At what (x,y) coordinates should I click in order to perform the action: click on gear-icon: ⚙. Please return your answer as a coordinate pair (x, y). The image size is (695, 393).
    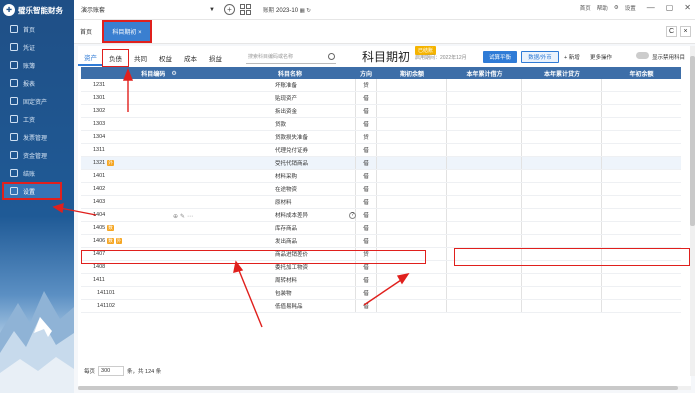
    Looking at the image, I should click on (616, 8).